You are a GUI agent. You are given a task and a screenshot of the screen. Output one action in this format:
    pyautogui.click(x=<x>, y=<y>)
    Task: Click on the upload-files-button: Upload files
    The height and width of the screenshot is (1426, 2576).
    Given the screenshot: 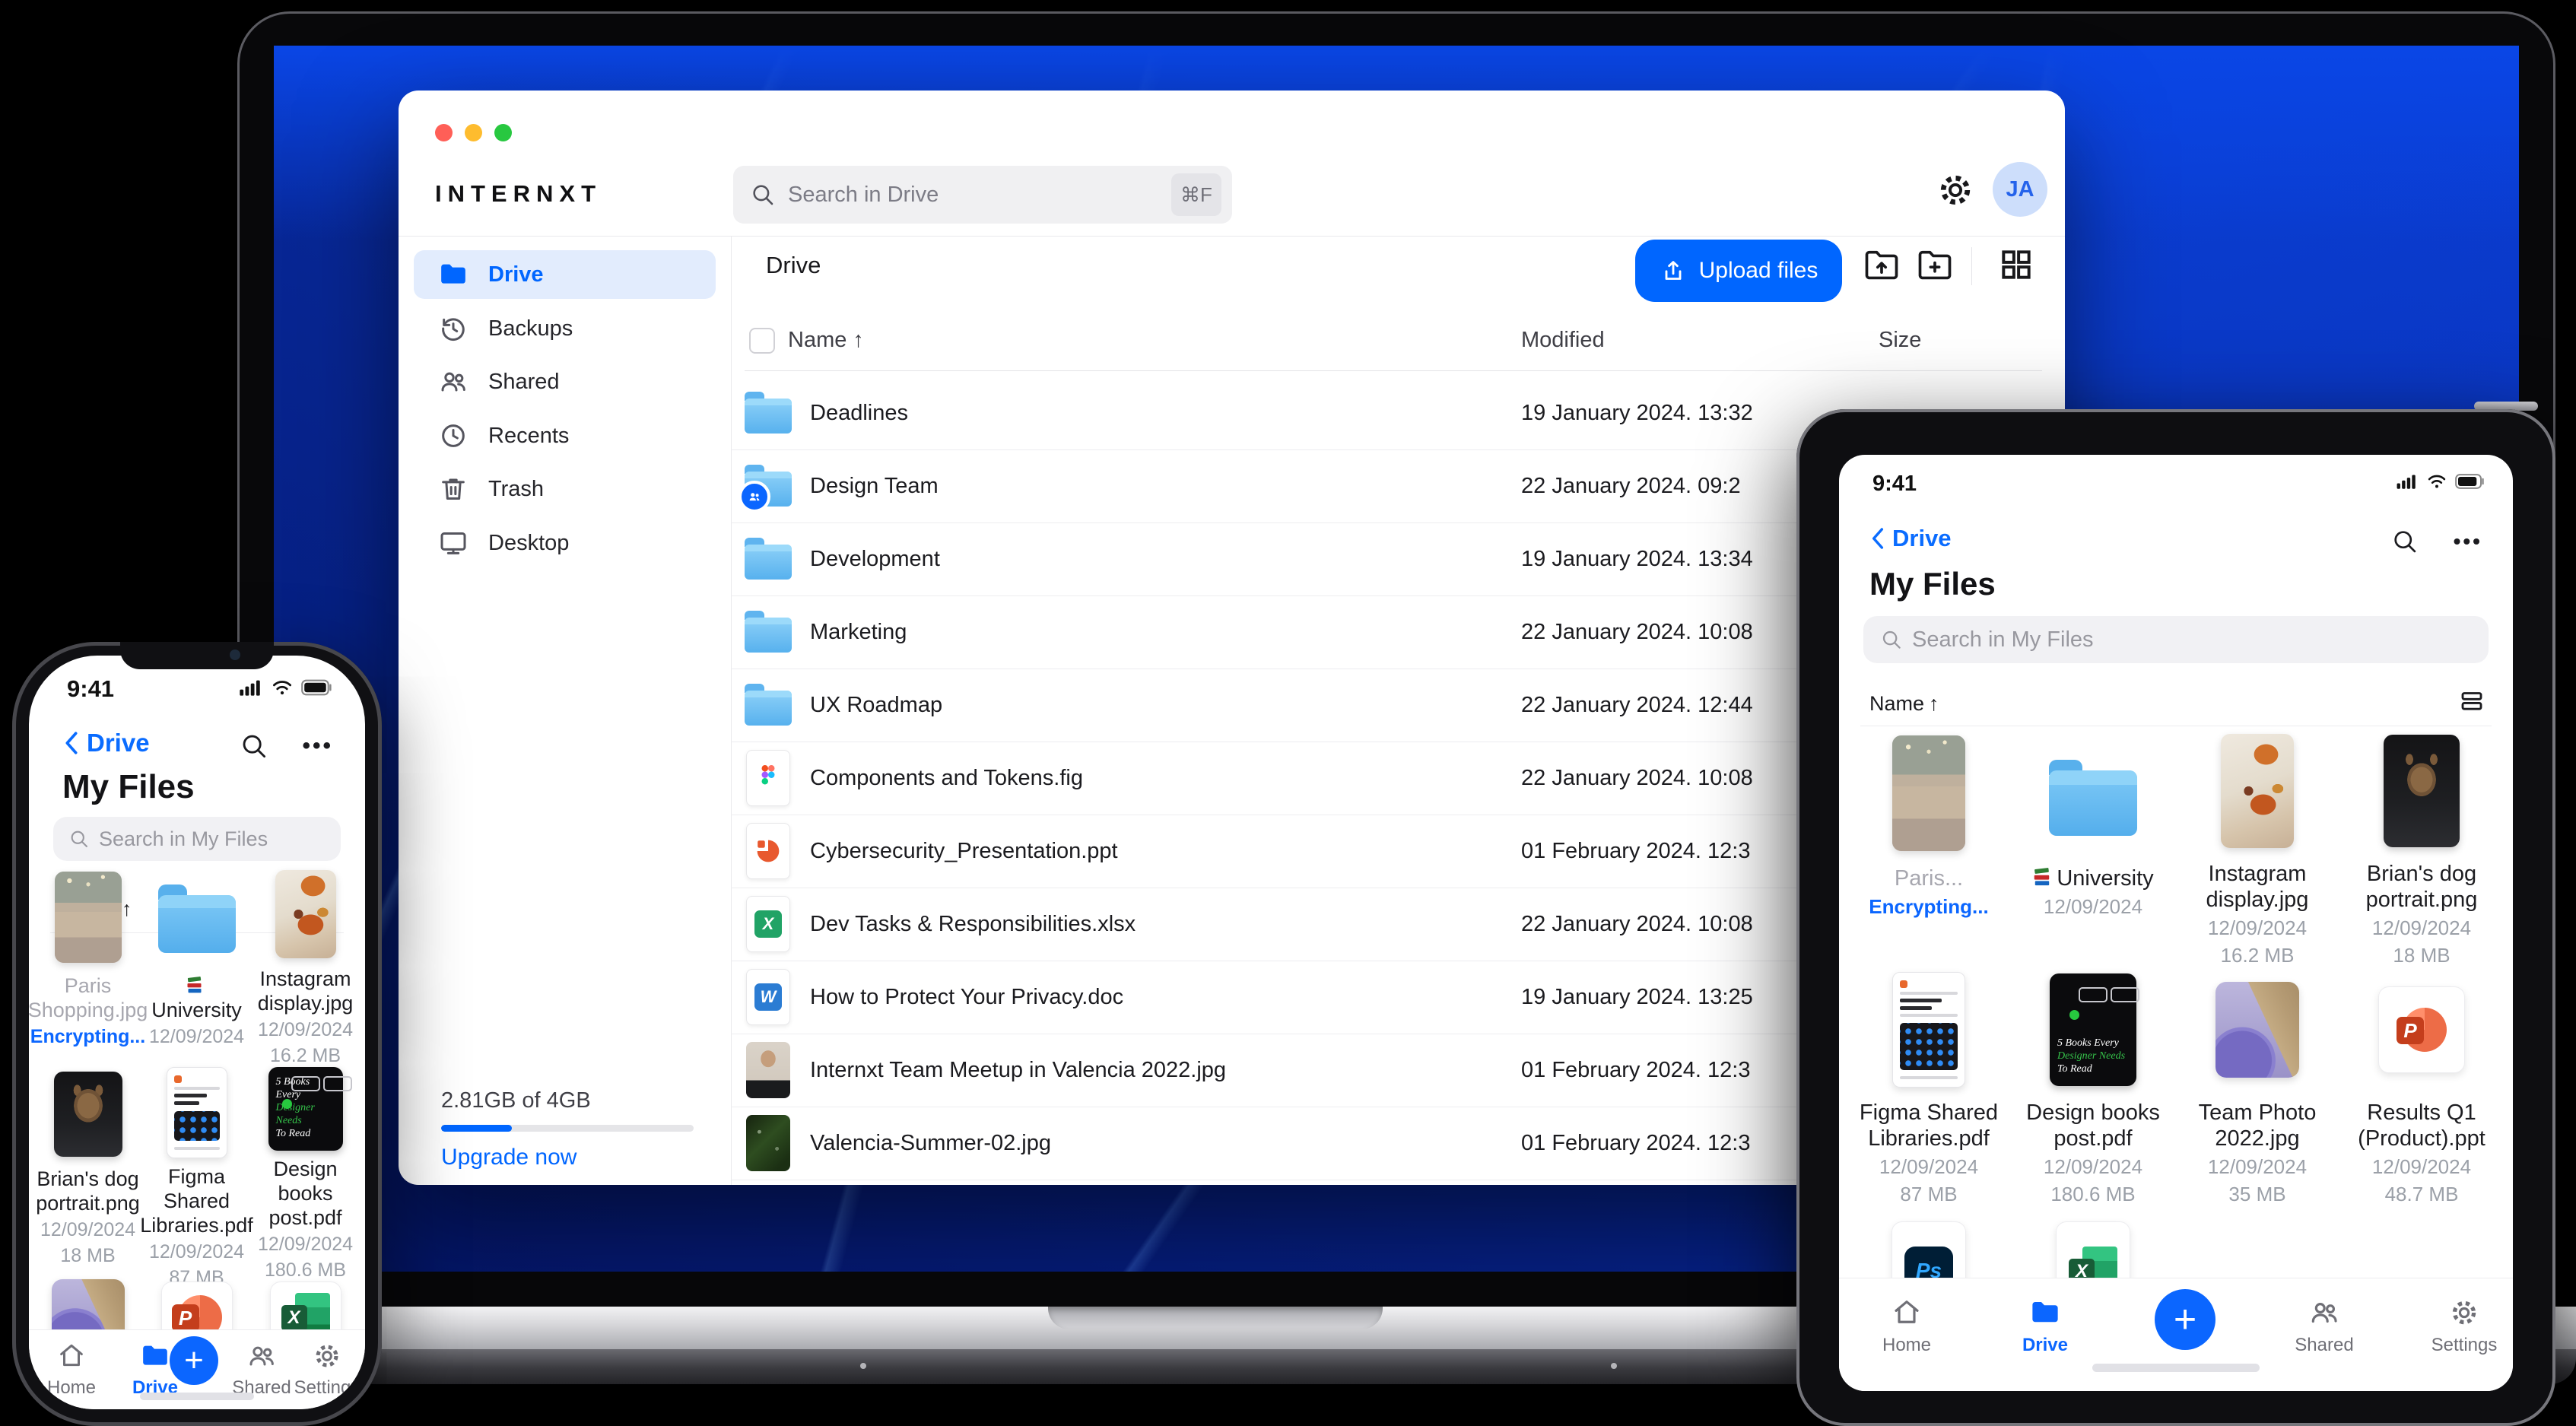 What is the action you would take?
    pyautogui.click(x=1738, y=271)
    